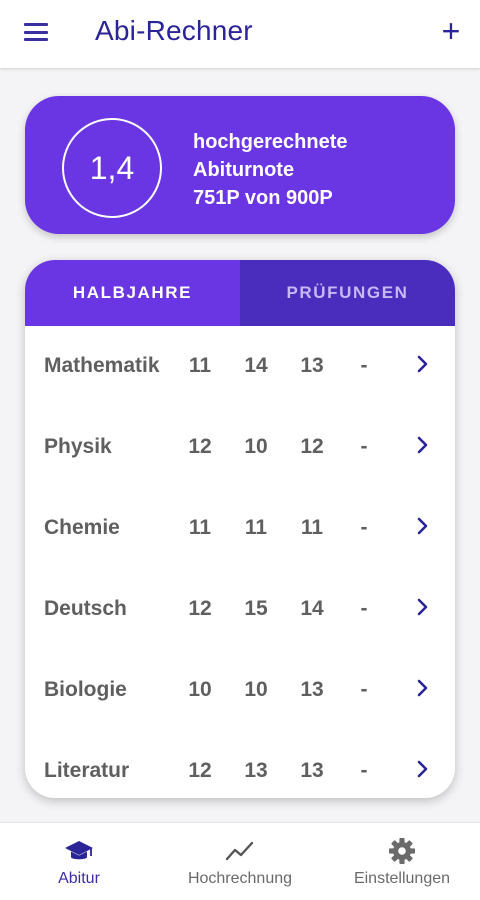 The height and width of the screenshot is (900, 480). Describe the element at coordinates (256, 770) in the screenshot. I see `grade-semester-2: 13` at that location.